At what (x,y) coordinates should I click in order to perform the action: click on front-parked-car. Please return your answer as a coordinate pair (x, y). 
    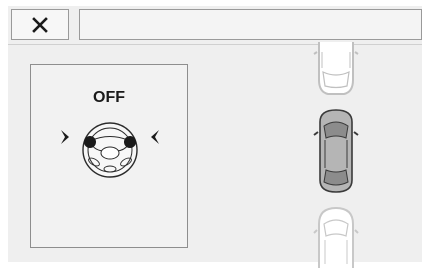
    Looking at the image, I should click on (336, 68).